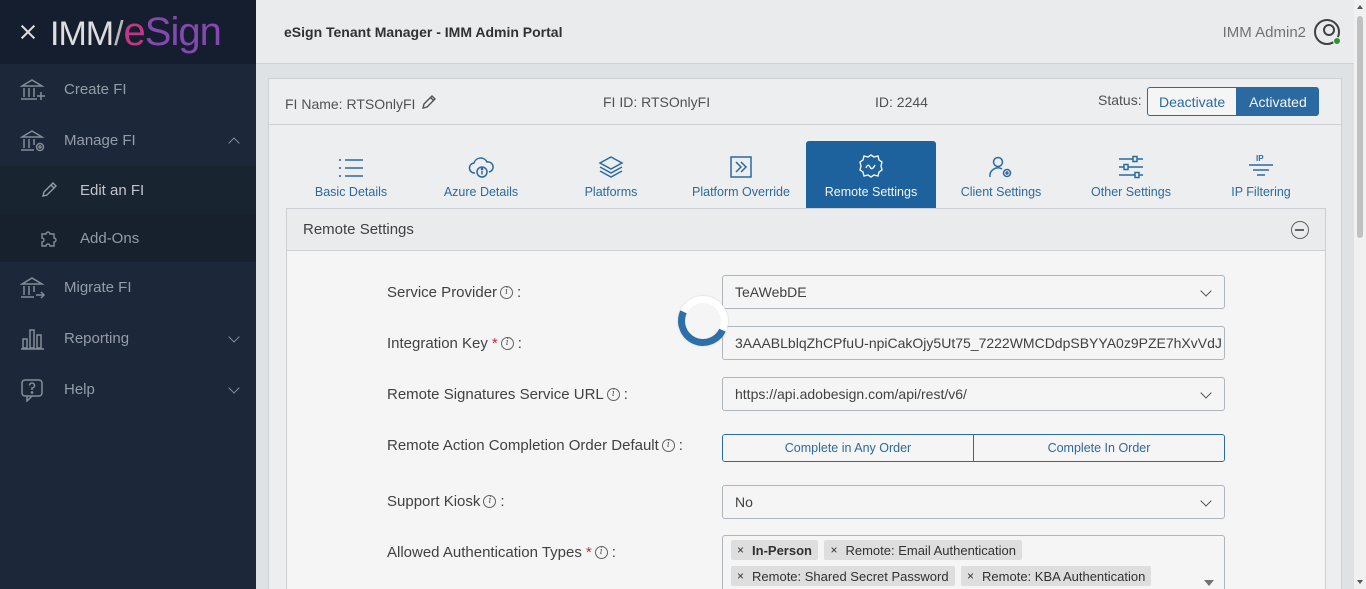  Describe the element at coordinates (1360, 127) in the screenshot. I see `scrollbar-thumb` at that location.